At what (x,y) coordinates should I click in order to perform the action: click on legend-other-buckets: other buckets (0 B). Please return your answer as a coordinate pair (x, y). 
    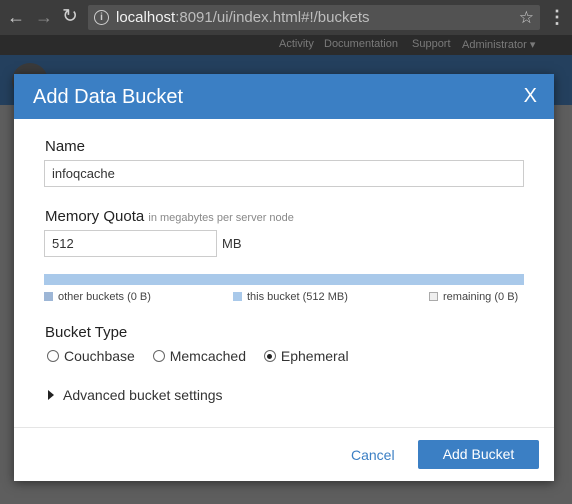
    Looking at the image, I should click on (97, 297).